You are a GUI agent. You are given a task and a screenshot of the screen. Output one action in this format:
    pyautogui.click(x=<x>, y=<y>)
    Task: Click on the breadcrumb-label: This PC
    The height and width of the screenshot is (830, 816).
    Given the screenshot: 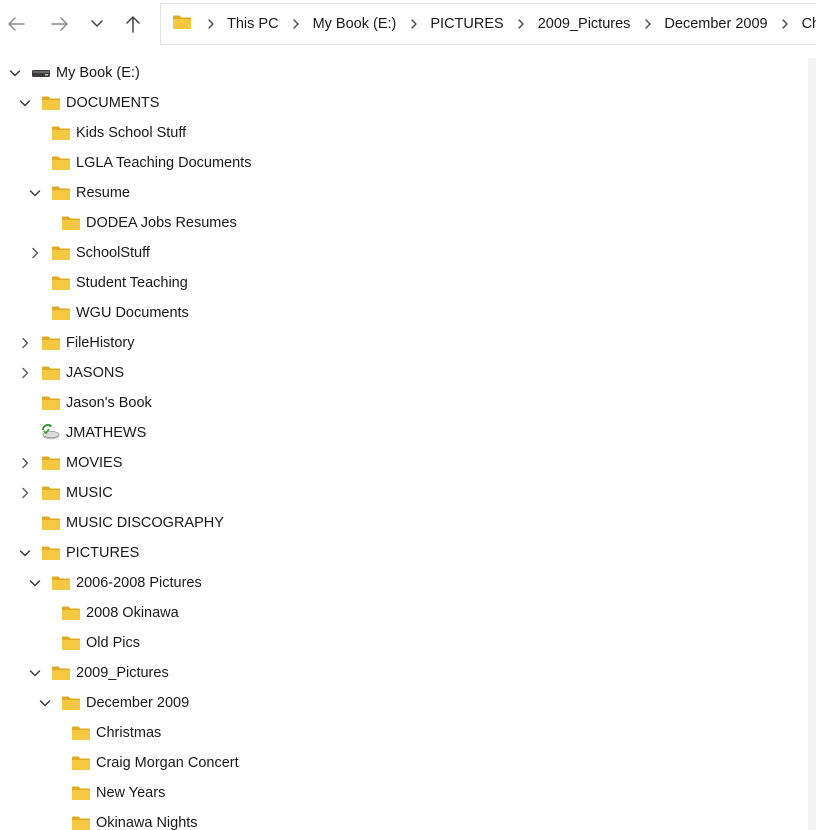 What is the action you would take?
    pyautogui.click(x=253, y=24)
    